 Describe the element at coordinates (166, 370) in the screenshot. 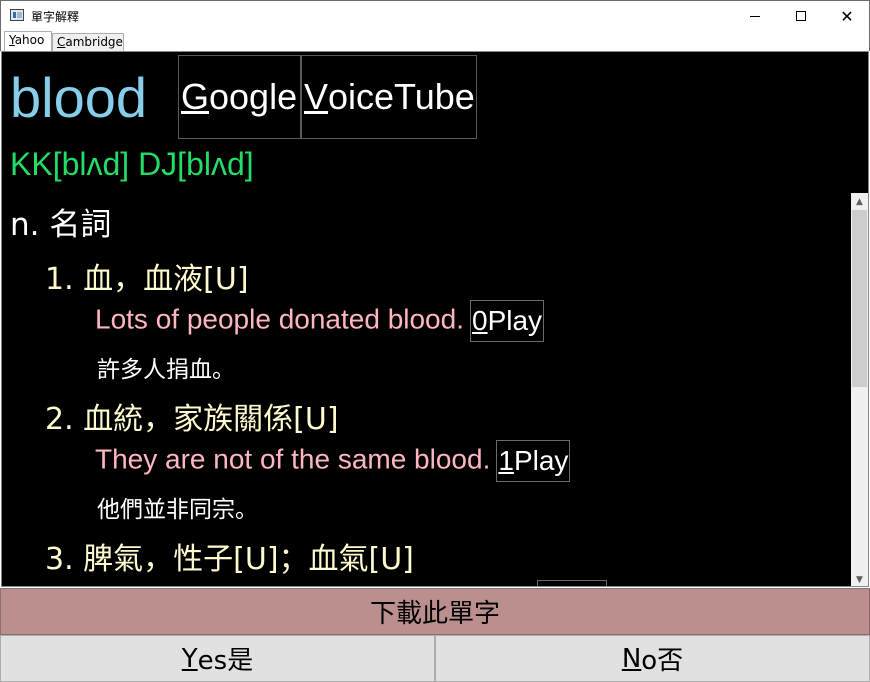

I see `sense-translation: 許多人捐血。` at that location.